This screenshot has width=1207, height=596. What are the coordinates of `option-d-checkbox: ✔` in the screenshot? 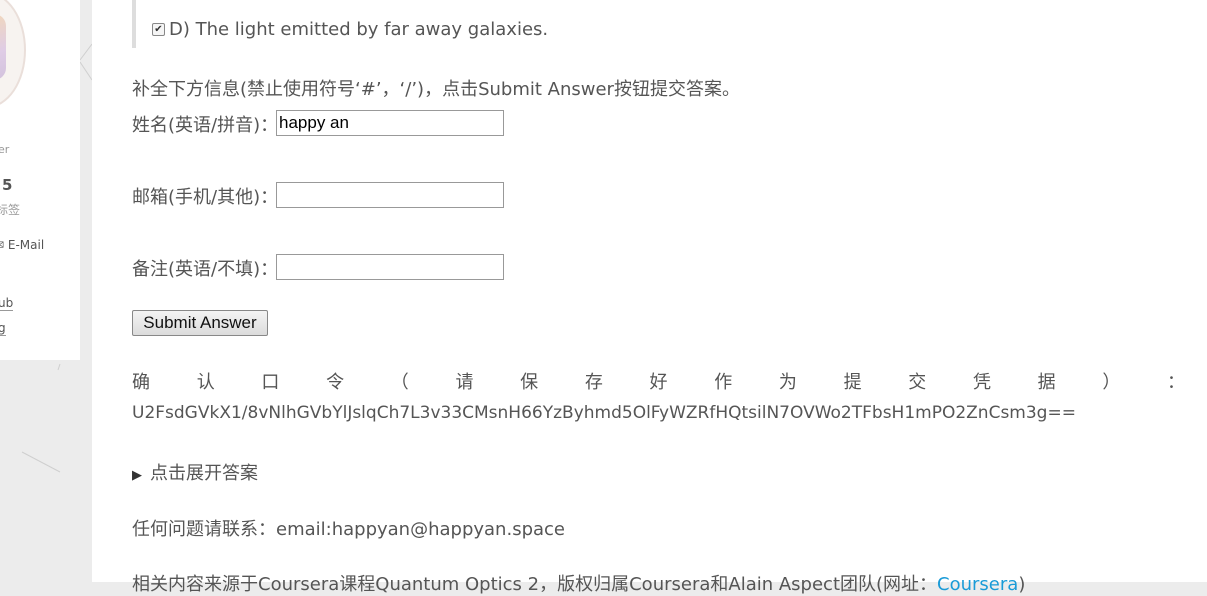 It's located at (158, 29).